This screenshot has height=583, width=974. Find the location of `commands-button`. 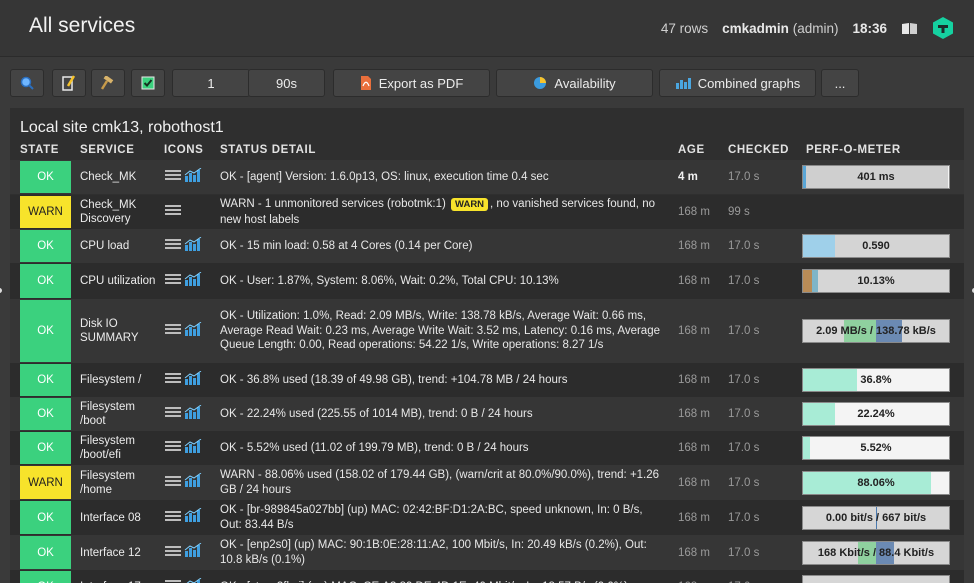

commands-button is located at coordinates (108, 83).